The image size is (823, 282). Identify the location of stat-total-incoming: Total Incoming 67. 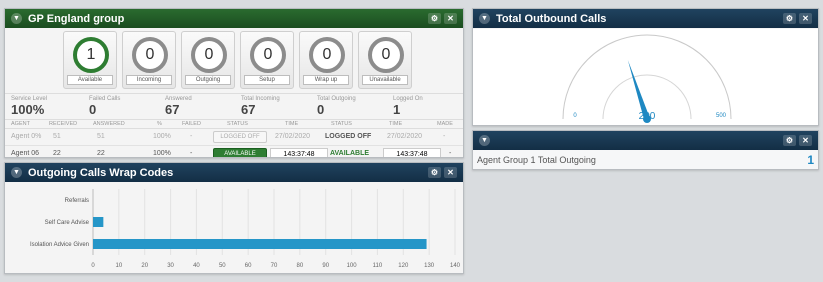
(260, 106).